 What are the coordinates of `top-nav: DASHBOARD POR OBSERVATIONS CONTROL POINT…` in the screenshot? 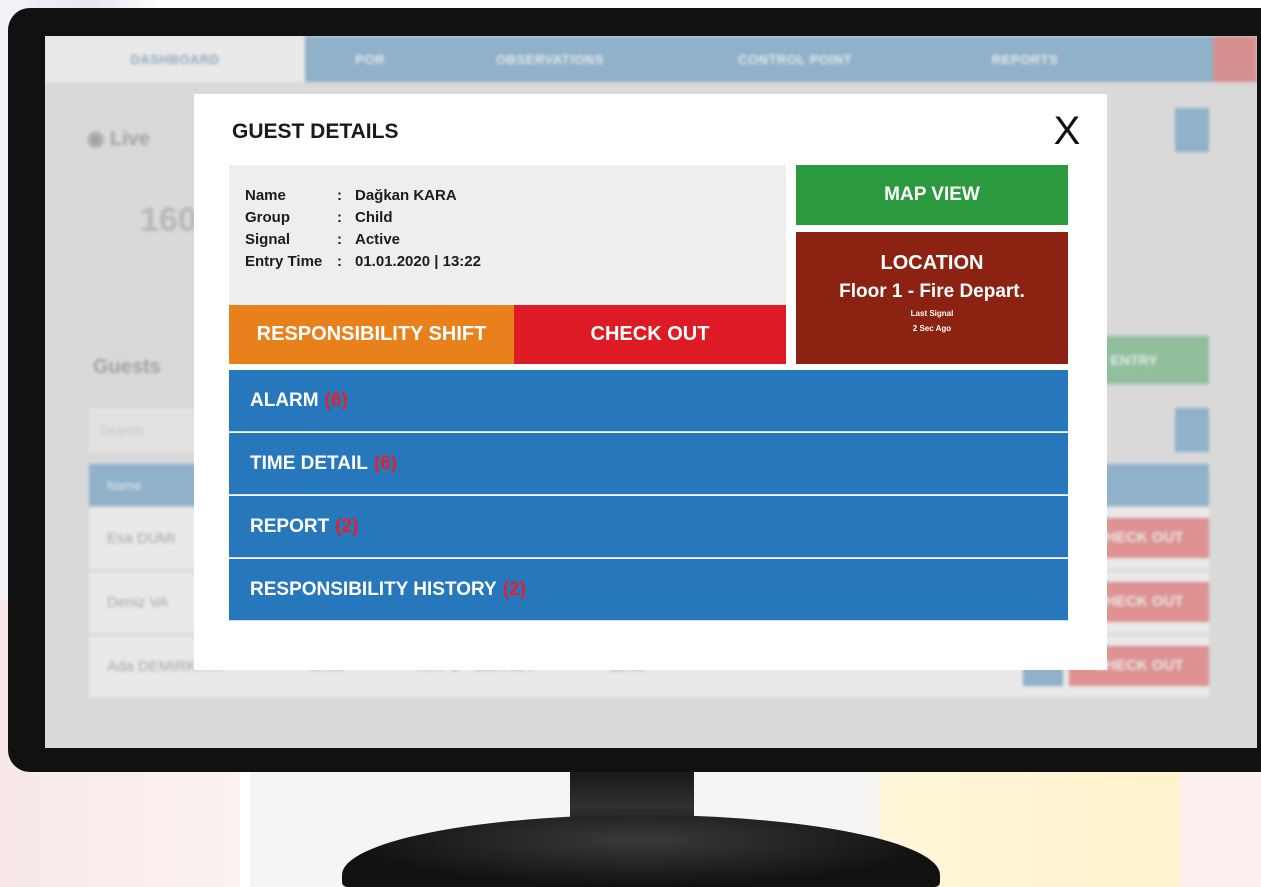 It's located at (651, 59).